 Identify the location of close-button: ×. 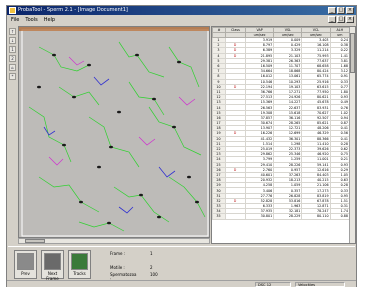
(350, 10).